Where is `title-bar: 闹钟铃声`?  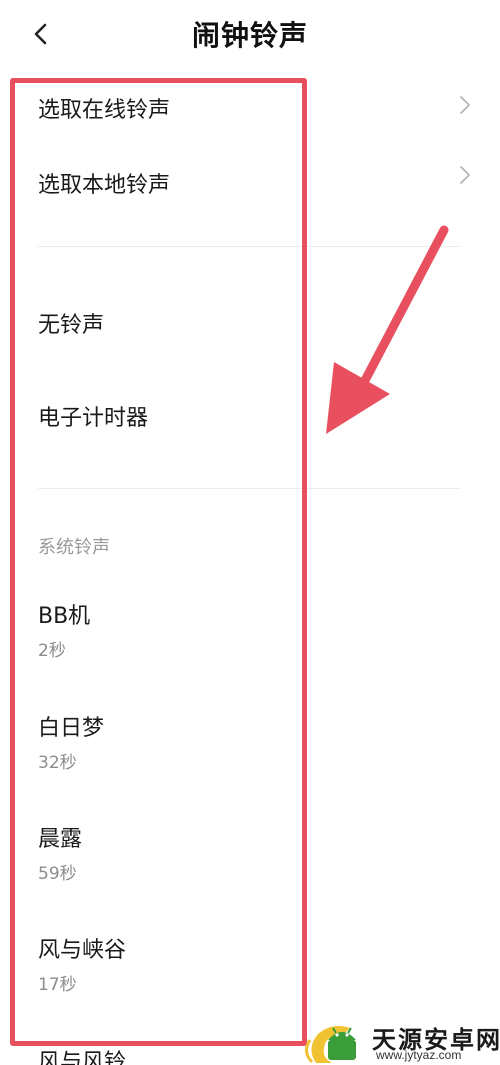
title-bar: 闹钟铃声 is located at coordinates (250, 35).